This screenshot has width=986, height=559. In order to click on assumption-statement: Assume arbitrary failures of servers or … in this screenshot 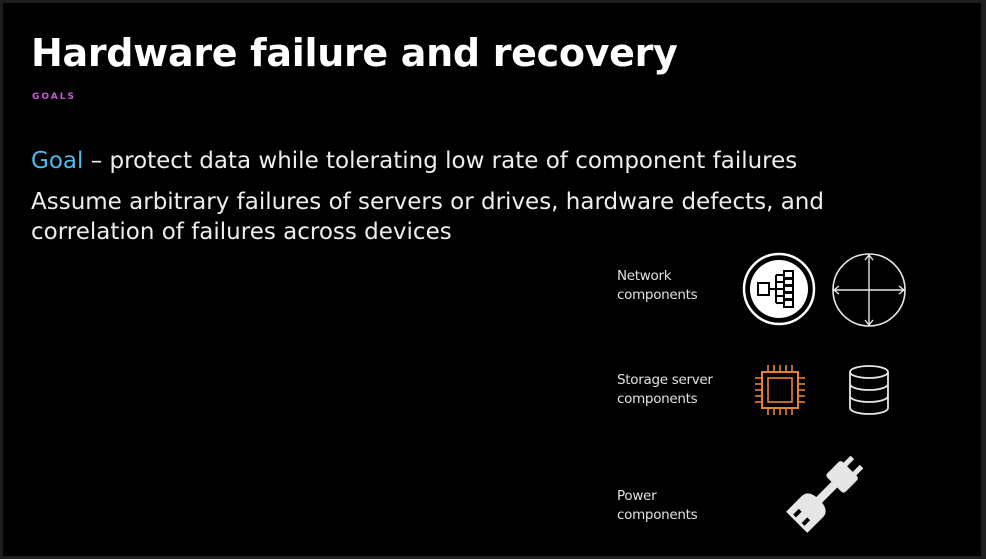, I will do `click(427, 217)`.